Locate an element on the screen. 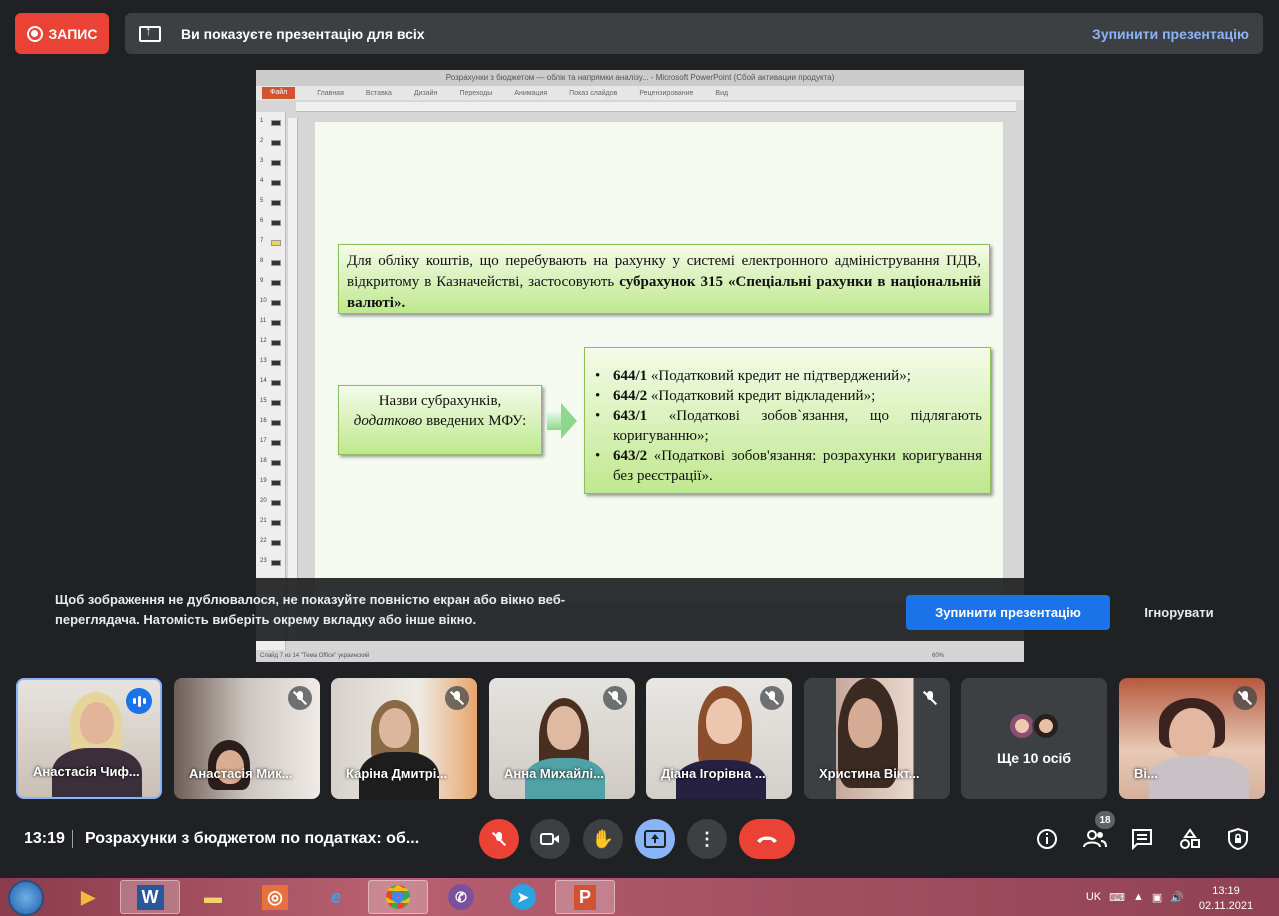 The width and height of the screenshot is (1279, 916). zoom-level: 60% is located at coordinates (937, 656).